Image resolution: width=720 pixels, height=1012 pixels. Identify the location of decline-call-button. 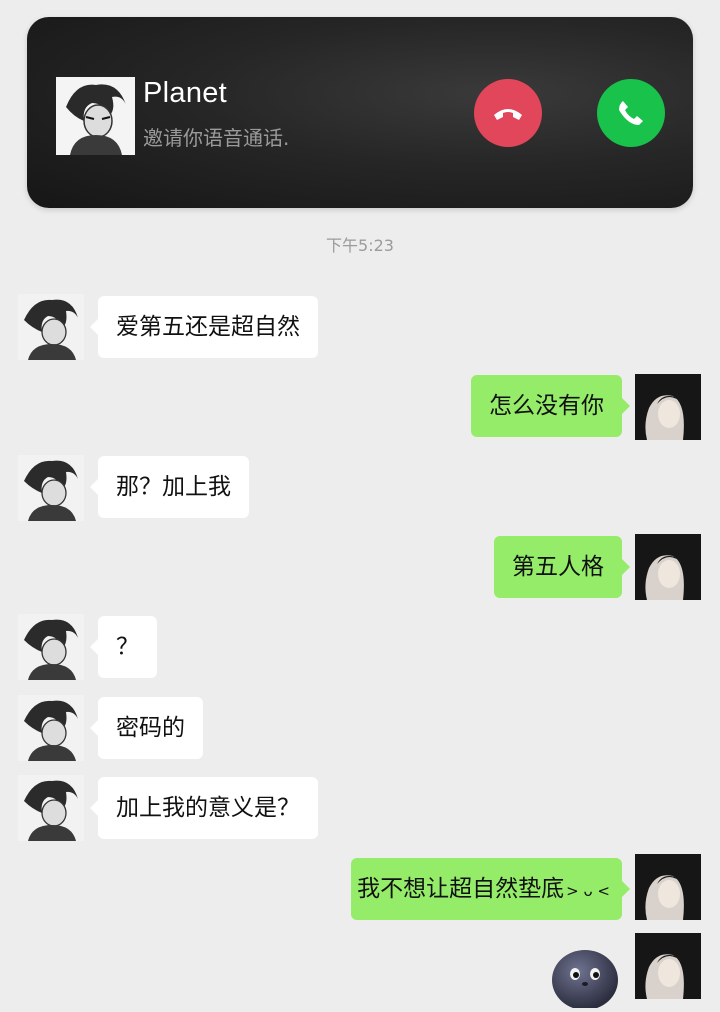
(508, 113).